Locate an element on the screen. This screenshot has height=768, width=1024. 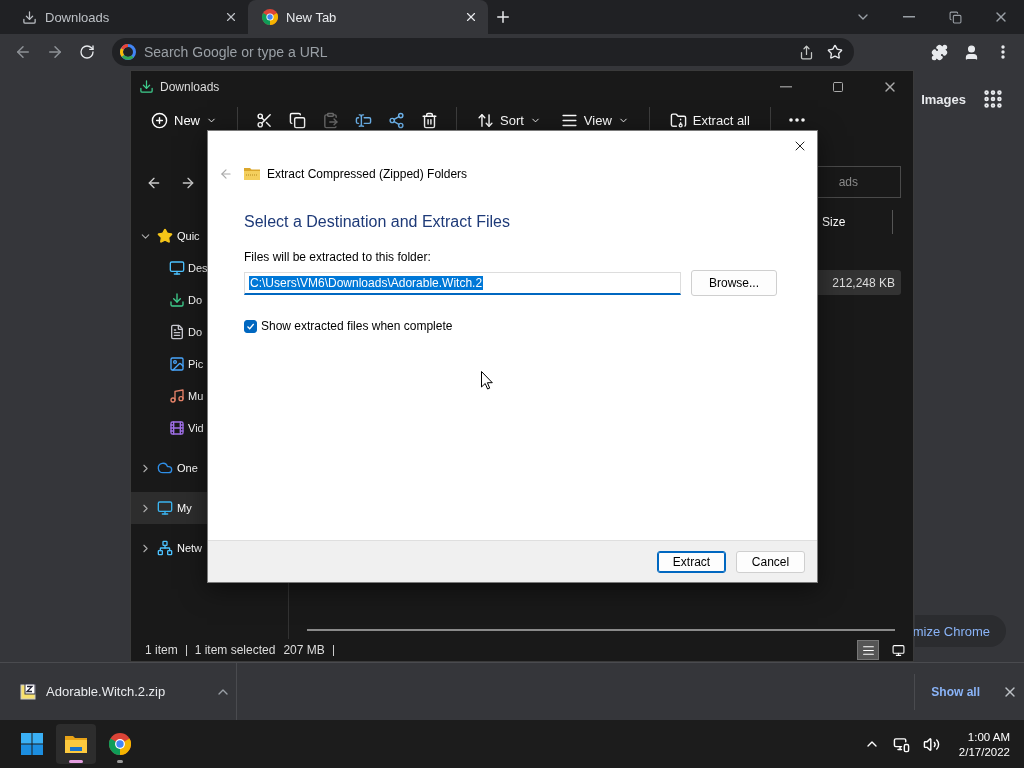
status-text: 1 item is located at coordinates (161, 650).